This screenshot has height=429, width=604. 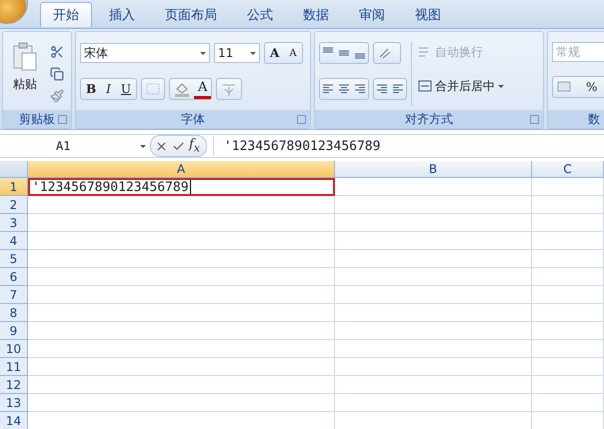 What do you see at coordinates (161, 146) in the screenshot?
I see `cancel-icon` at bounding box center [161, 146].